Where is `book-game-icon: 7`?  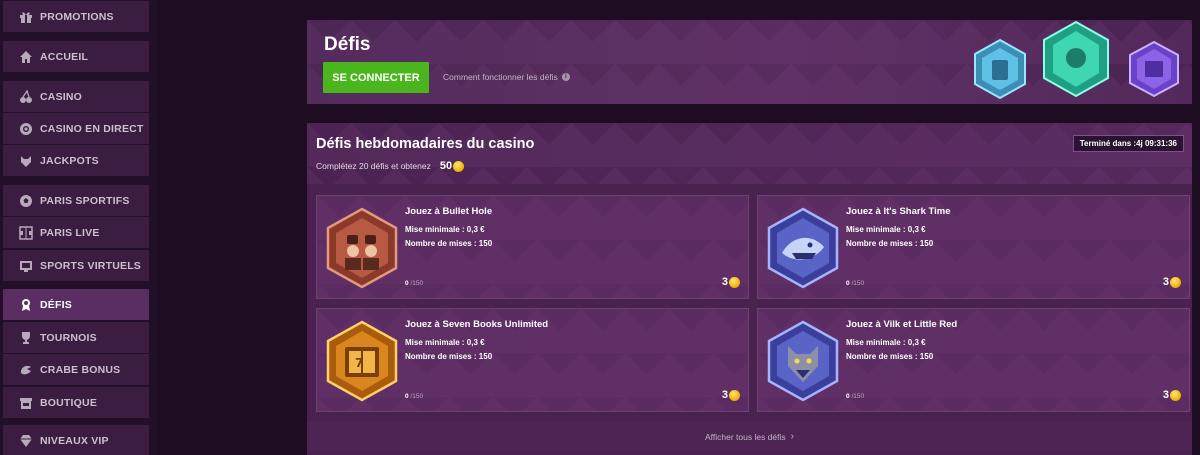
book-game-icon: 7 is located at coordinates (362, 361).